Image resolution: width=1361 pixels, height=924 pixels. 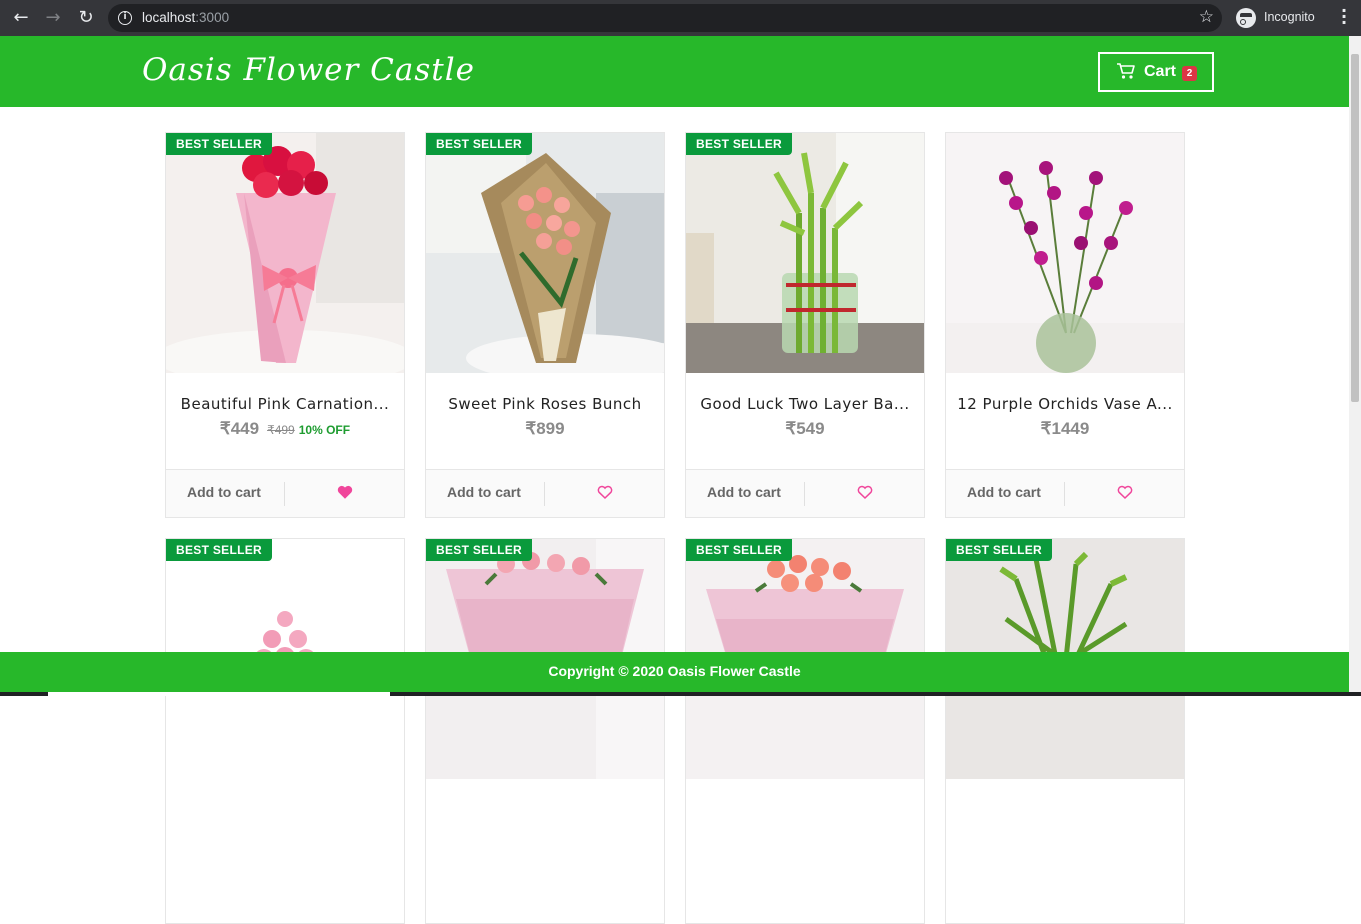 I want to click on price-row: ₹449 ₹499 10% OFF, so click(x=285, y=429).